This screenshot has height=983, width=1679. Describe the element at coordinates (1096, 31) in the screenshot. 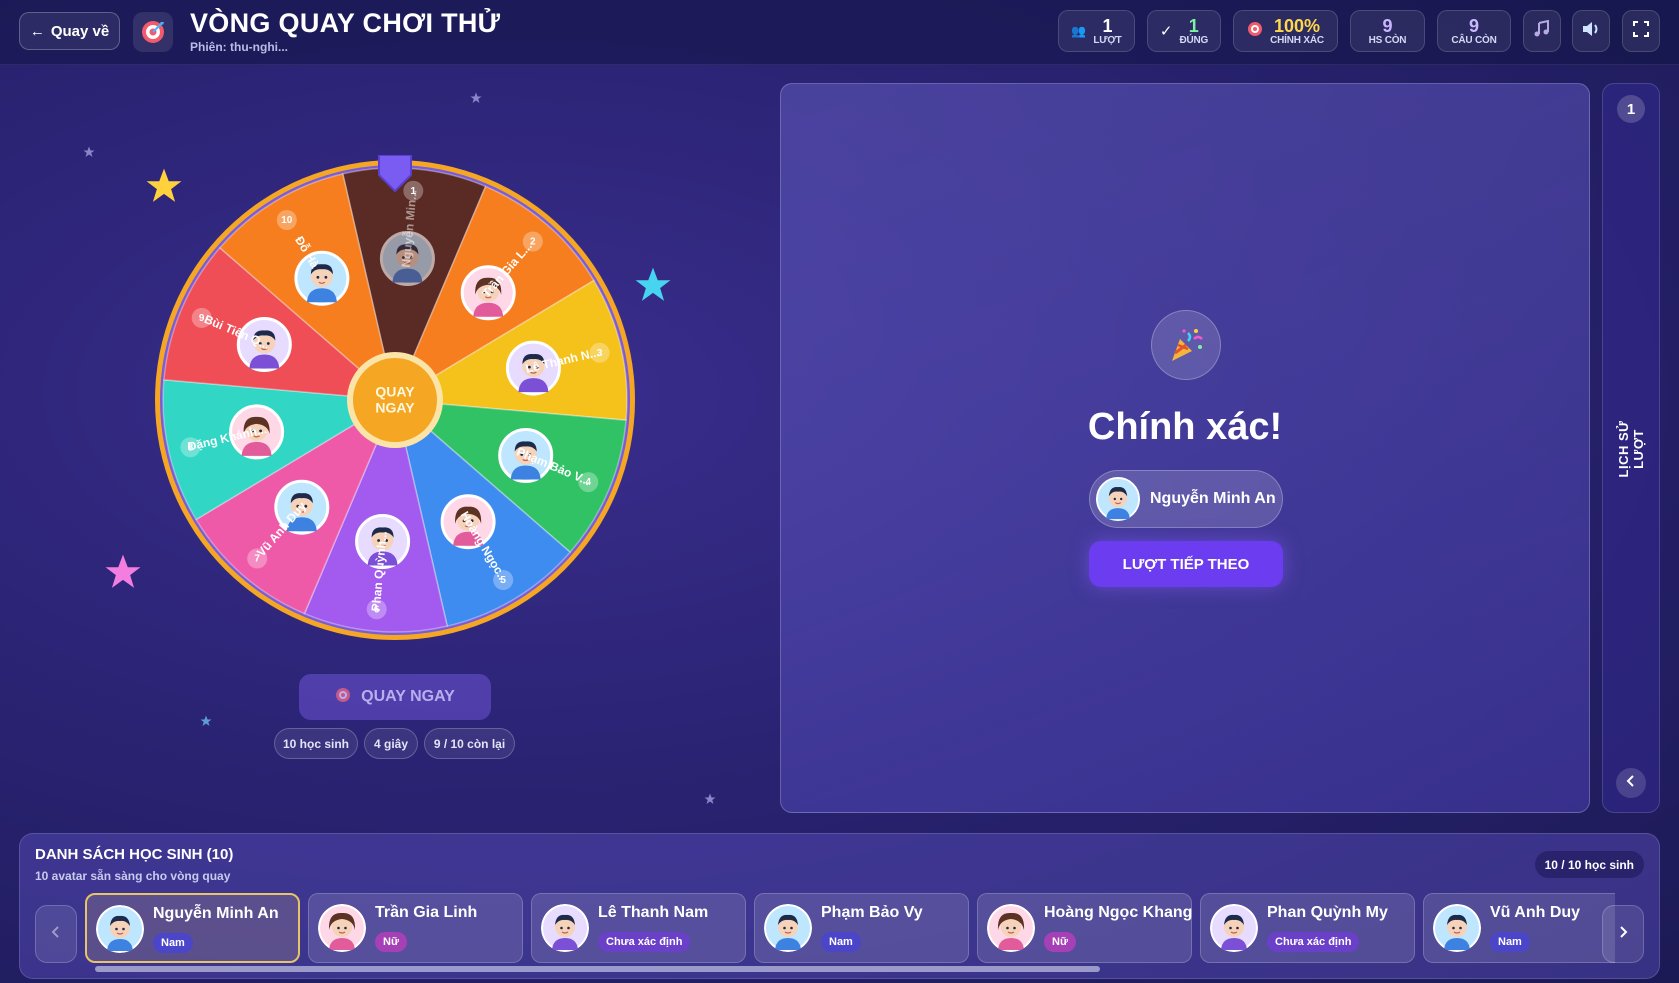

I see `stat-turns: 👥 1 LƯỢT` at that location.